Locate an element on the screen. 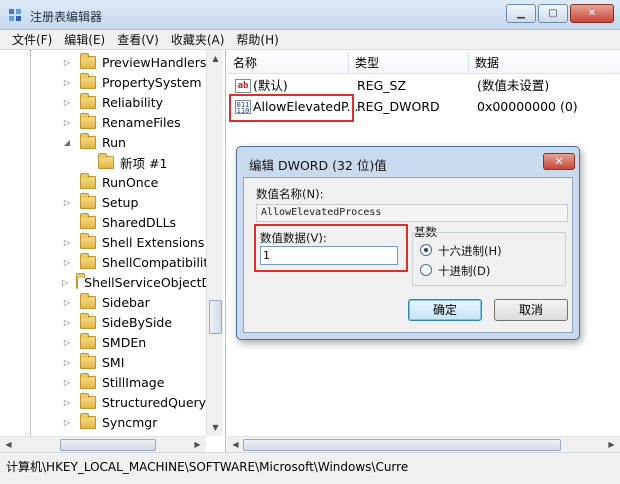 This screenshot has width=620, height=484. tree-item-label: StructuredQuery is located at coordinates (154, 402).